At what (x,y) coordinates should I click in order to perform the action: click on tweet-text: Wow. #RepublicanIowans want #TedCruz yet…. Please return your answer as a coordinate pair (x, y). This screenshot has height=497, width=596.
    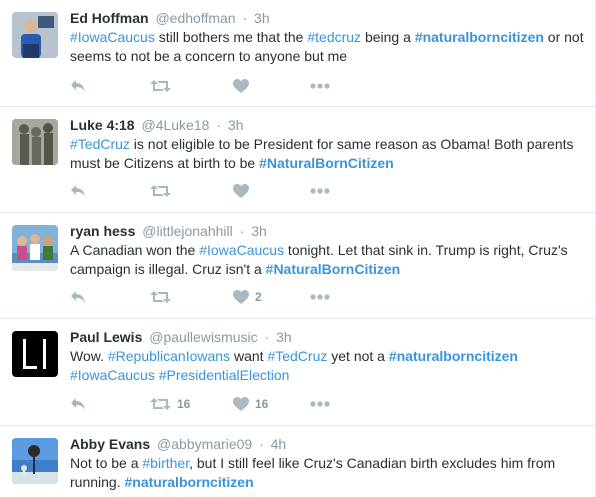
    Looking at the image, I should click on (327, 366).